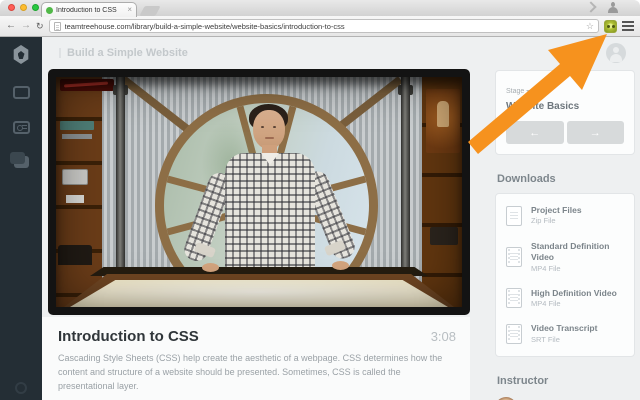  I want to click on course-title: Build a Simple Website, so click(319, 53).